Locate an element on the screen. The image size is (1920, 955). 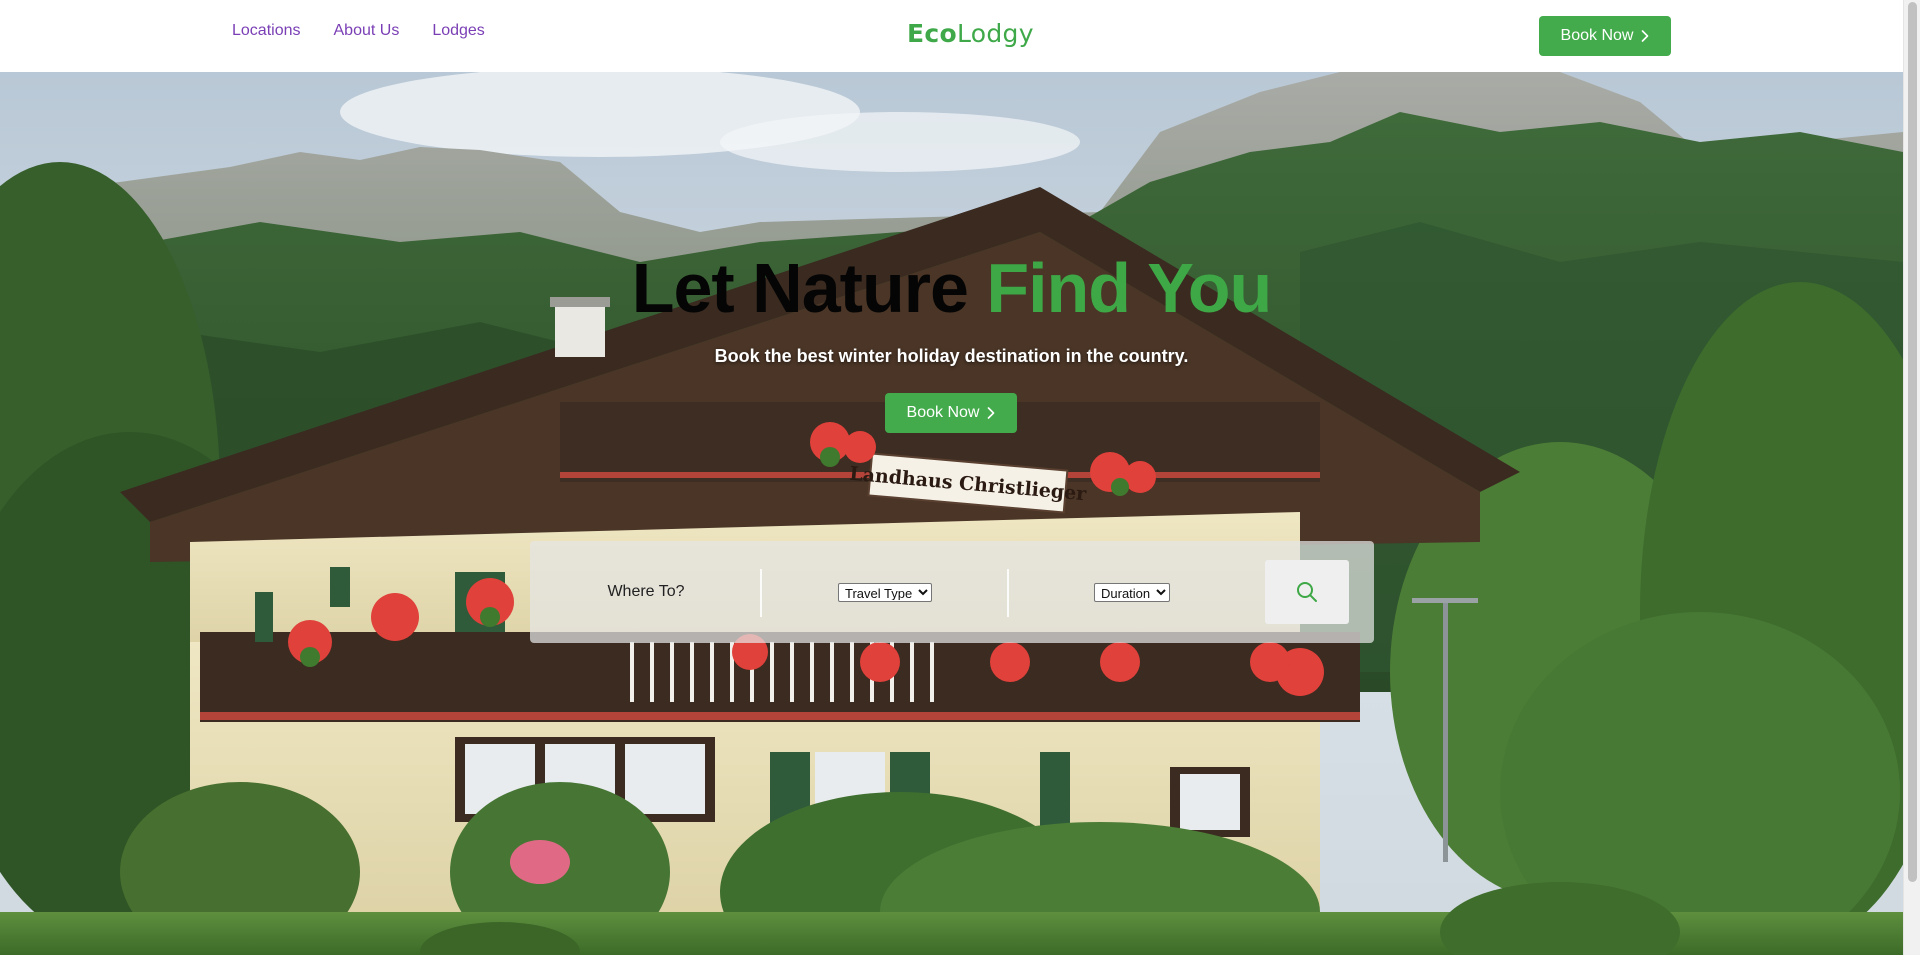
scrollbar-thumb is located at coordinates (1912, 442).